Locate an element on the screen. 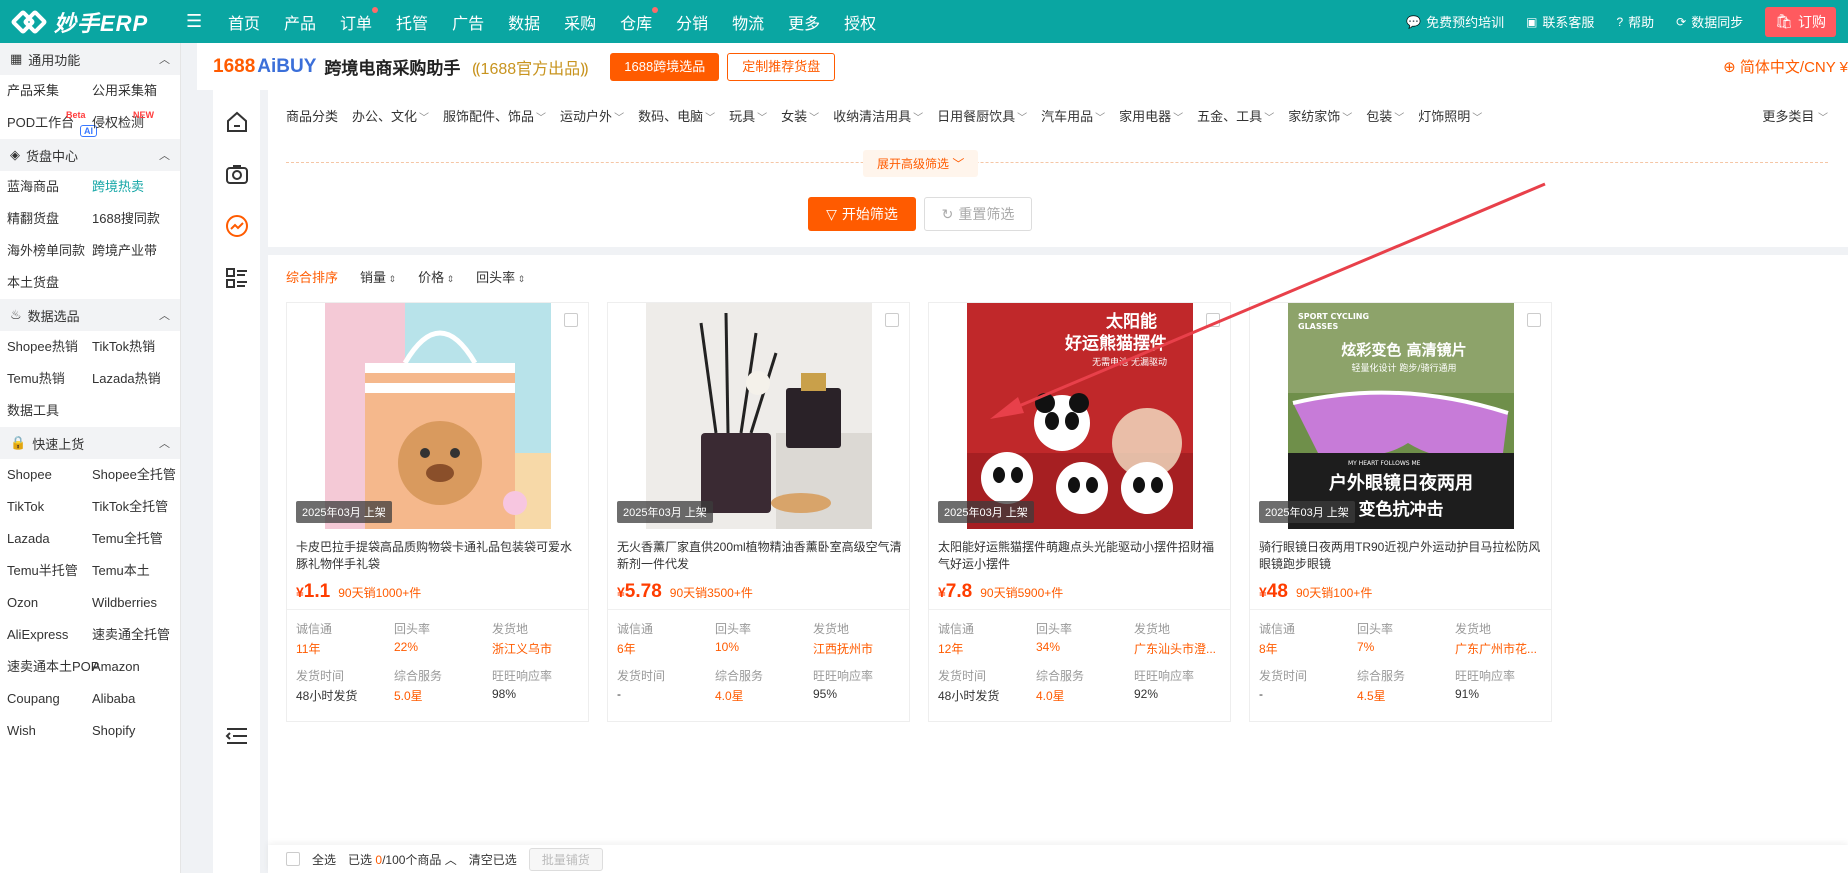 The width and height of the screenshot is (1848, 873). cross-border-select-button: 1688跨境选品 is located at coordinates (665, 66).